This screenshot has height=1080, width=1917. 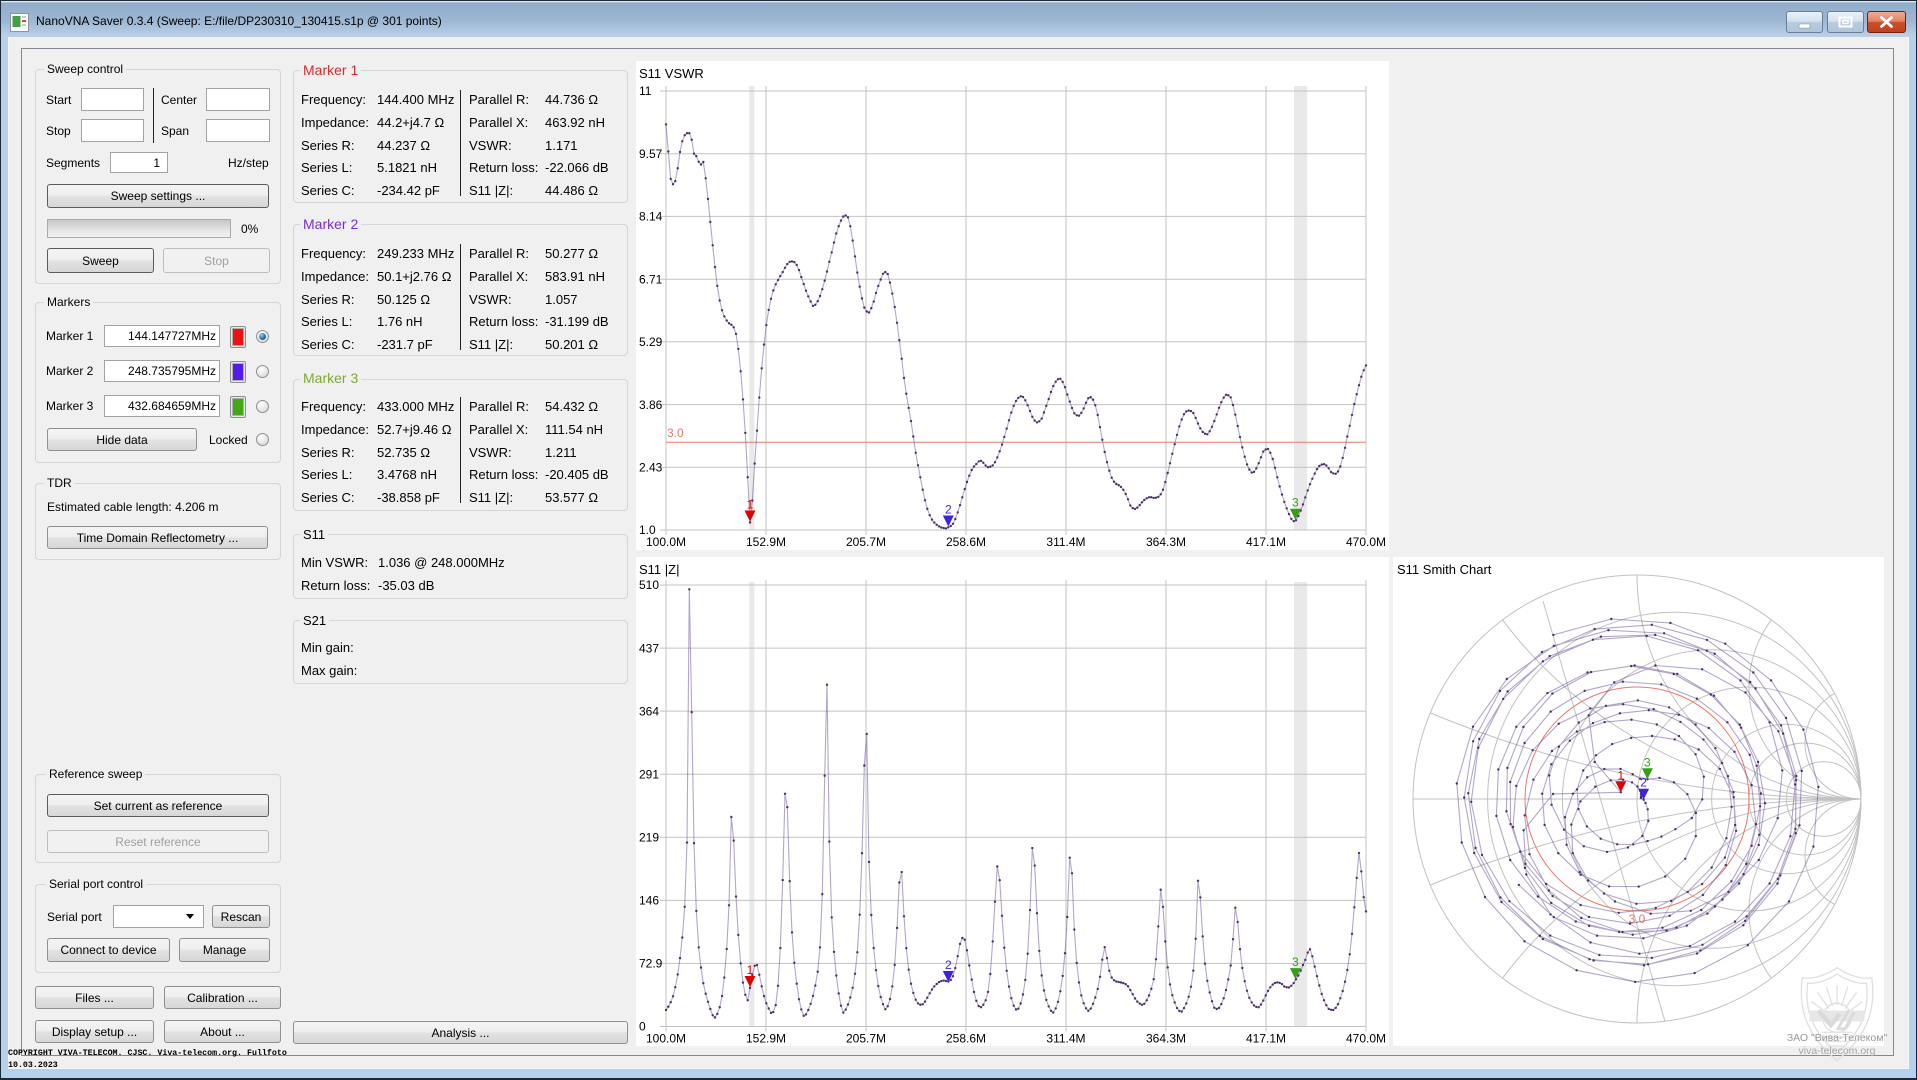 I want to click on svg-text: S11 Smith Chart, so click(x=1444, y=569).